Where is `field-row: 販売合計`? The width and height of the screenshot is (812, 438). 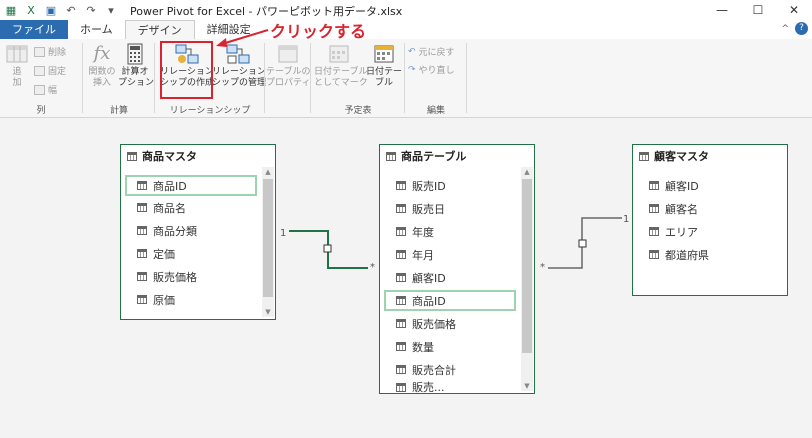
field-row: 販売合計 is located at coordinates (426, 369).